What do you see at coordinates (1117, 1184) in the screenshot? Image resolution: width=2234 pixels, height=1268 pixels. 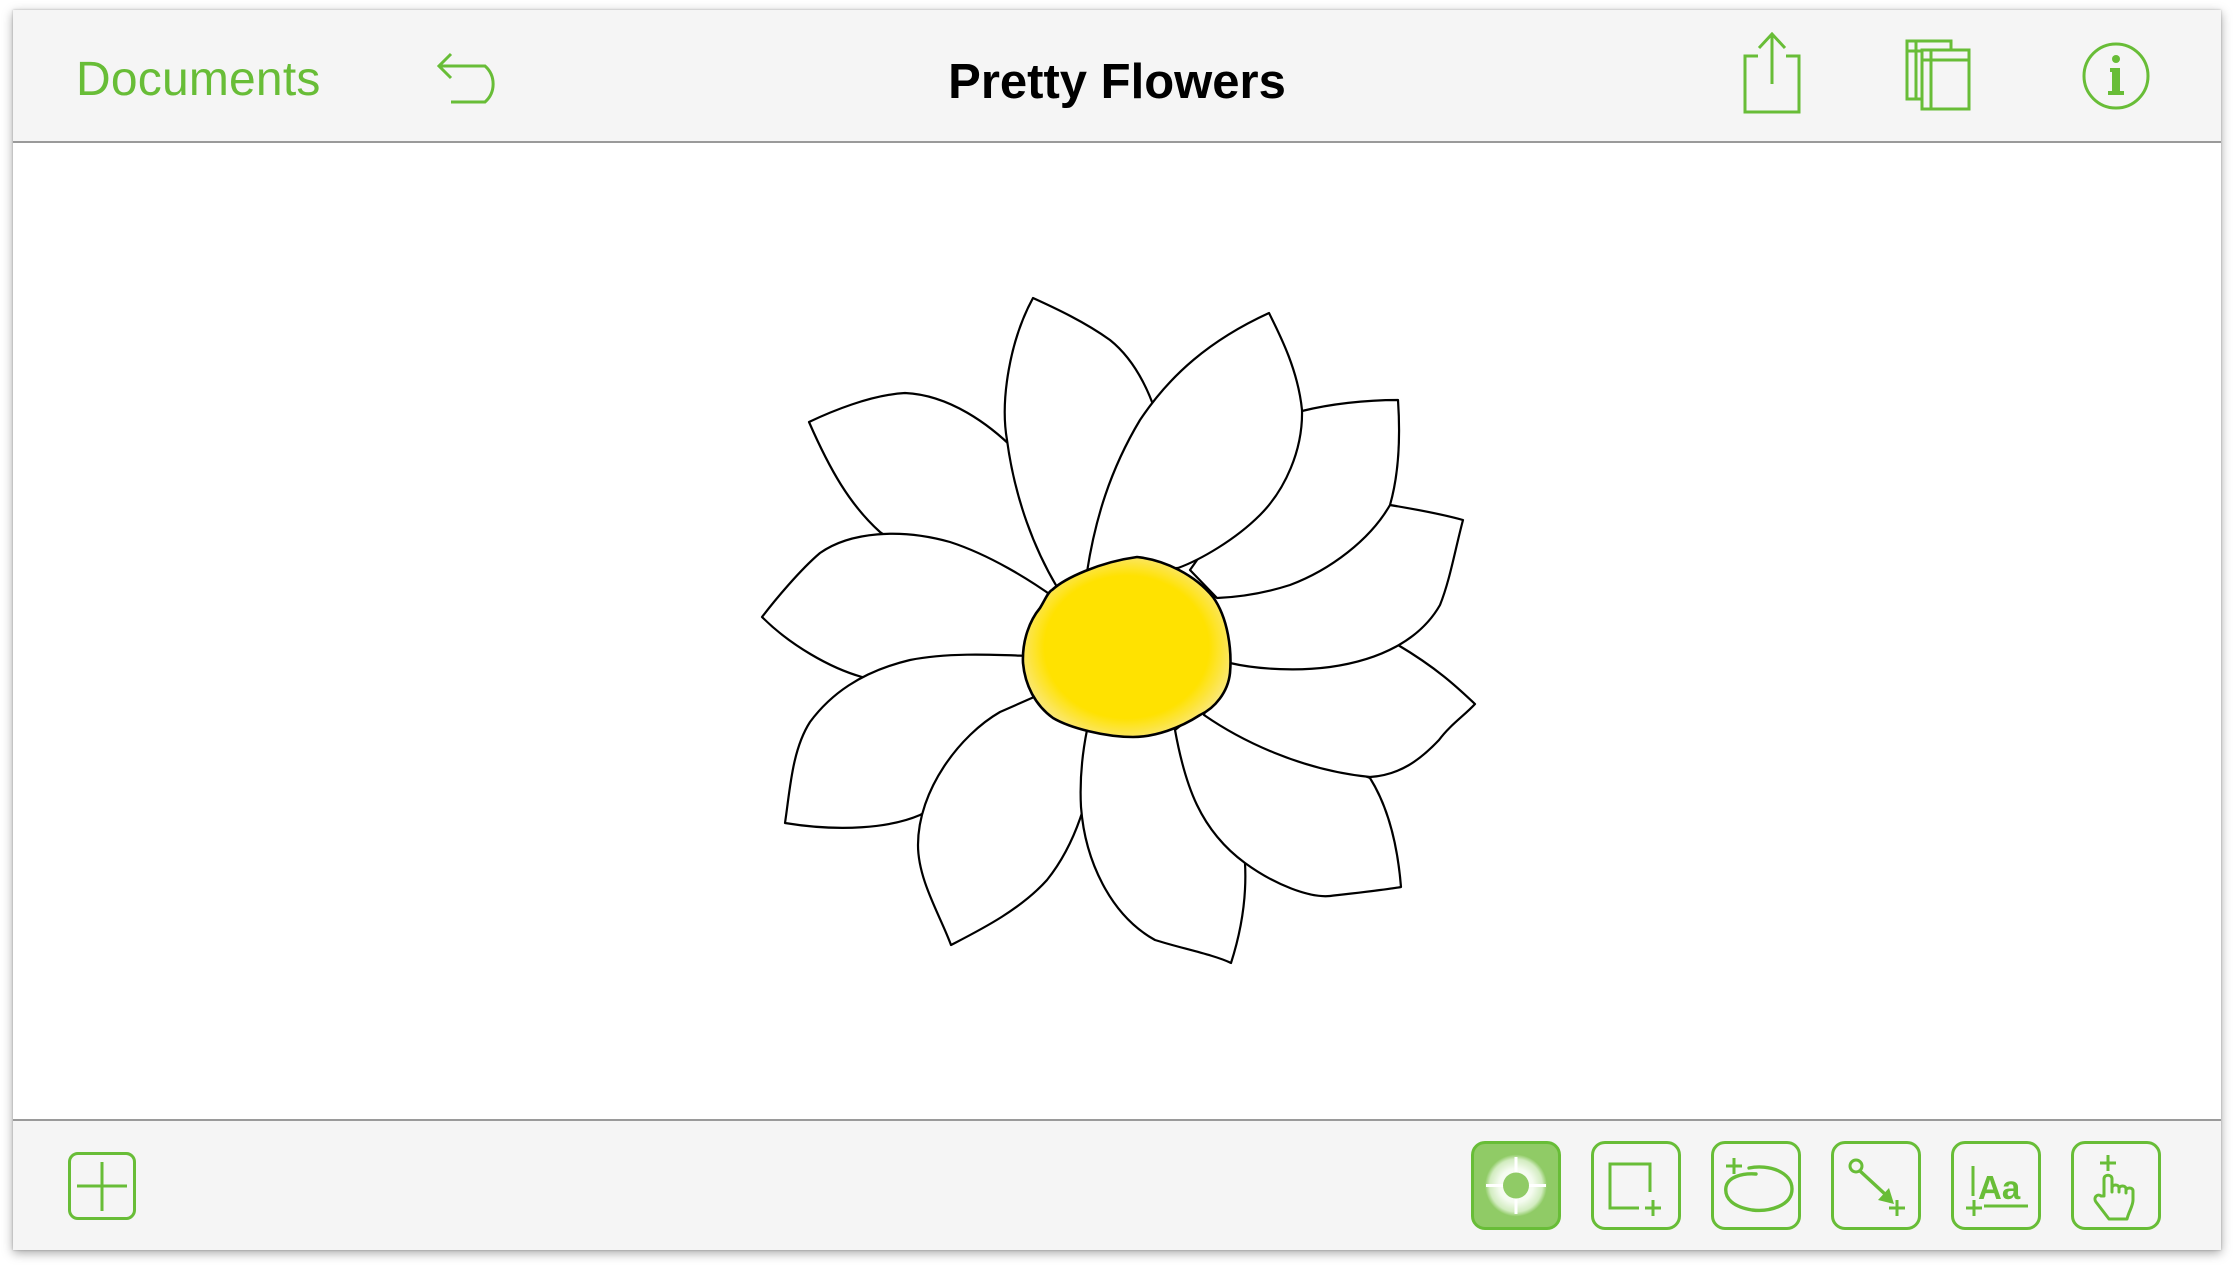 I see `bottom-toolbar: Aa` at bounding box center [1117, 1184].